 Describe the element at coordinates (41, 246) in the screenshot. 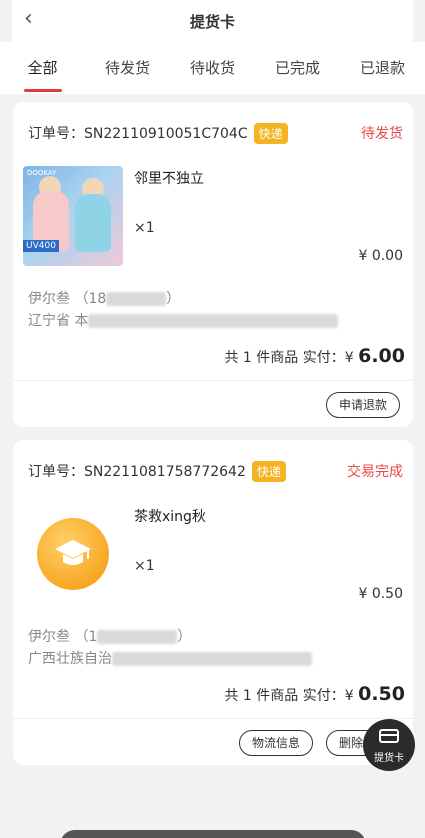

I see `thumb-uv-label: UV400` at that location.